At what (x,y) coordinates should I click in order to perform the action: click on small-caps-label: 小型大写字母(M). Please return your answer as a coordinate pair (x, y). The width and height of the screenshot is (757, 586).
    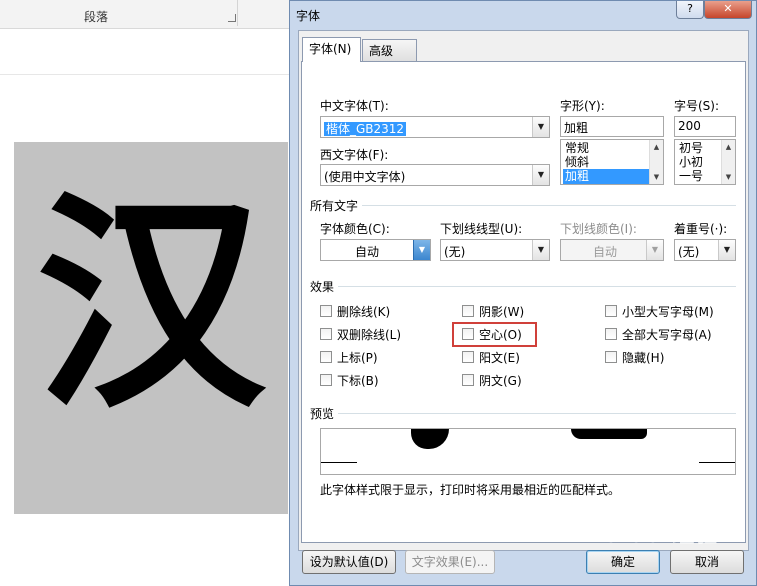
    Looking at the image, I should click on (668, 311).